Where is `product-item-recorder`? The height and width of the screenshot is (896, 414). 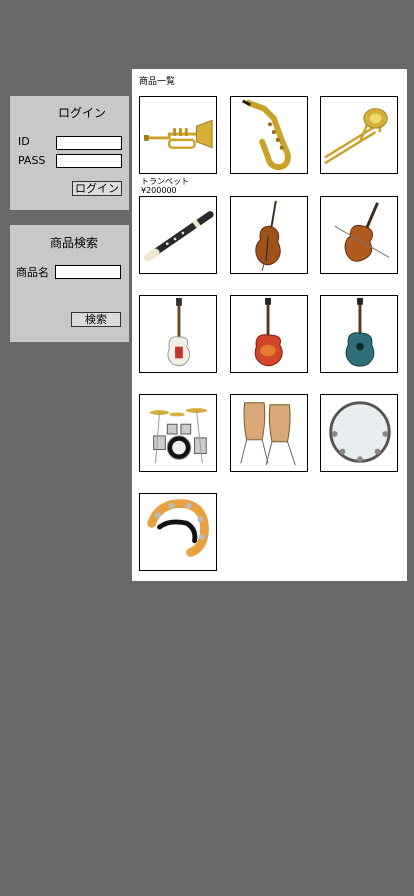
product-item-recorder is located at coordinates (178, 235).